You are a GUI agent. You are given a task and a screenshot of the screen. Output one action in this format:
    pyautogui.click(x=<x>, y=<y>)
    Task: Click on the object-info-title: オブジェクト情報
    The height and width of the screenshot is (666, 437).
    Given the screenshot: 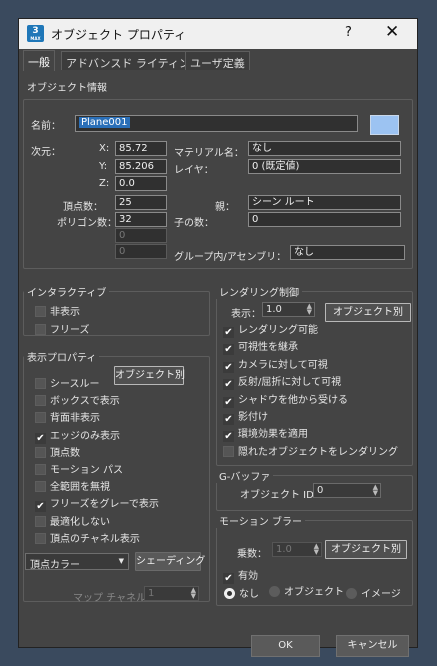 What is the action you would take?
    pyautogui.click(x=67, y=86)
    